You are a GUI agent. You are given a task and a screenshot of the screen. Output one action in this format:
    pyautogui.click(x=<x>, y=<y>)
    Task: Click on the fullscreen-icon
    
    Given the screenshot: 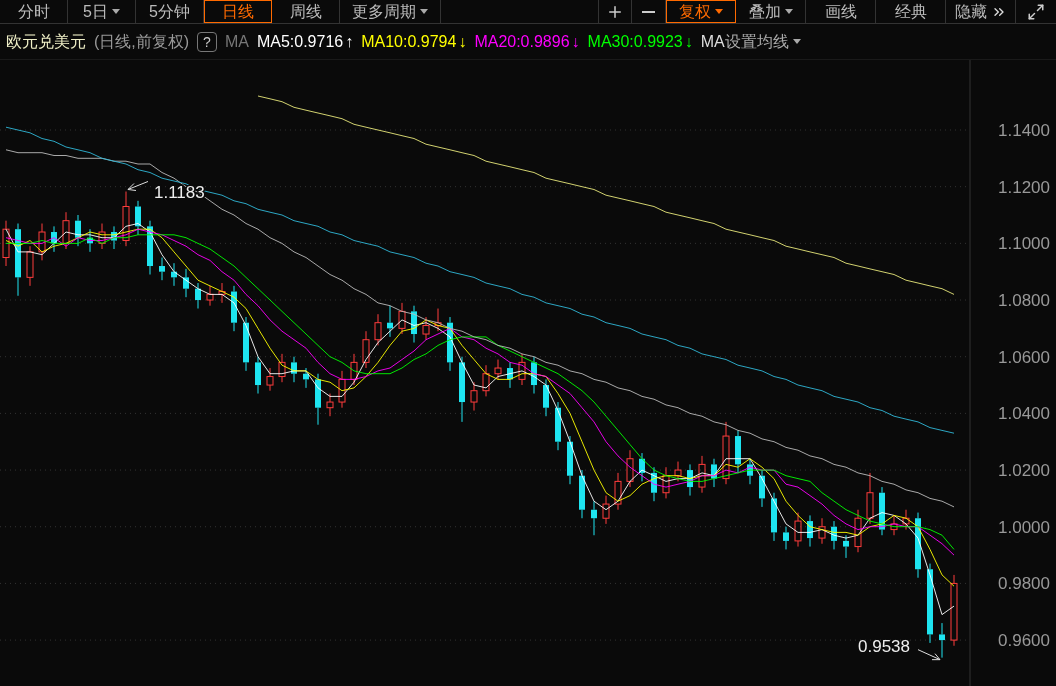 What is the action you would take?
    pyautogui.click(x=1036, y=11)
    